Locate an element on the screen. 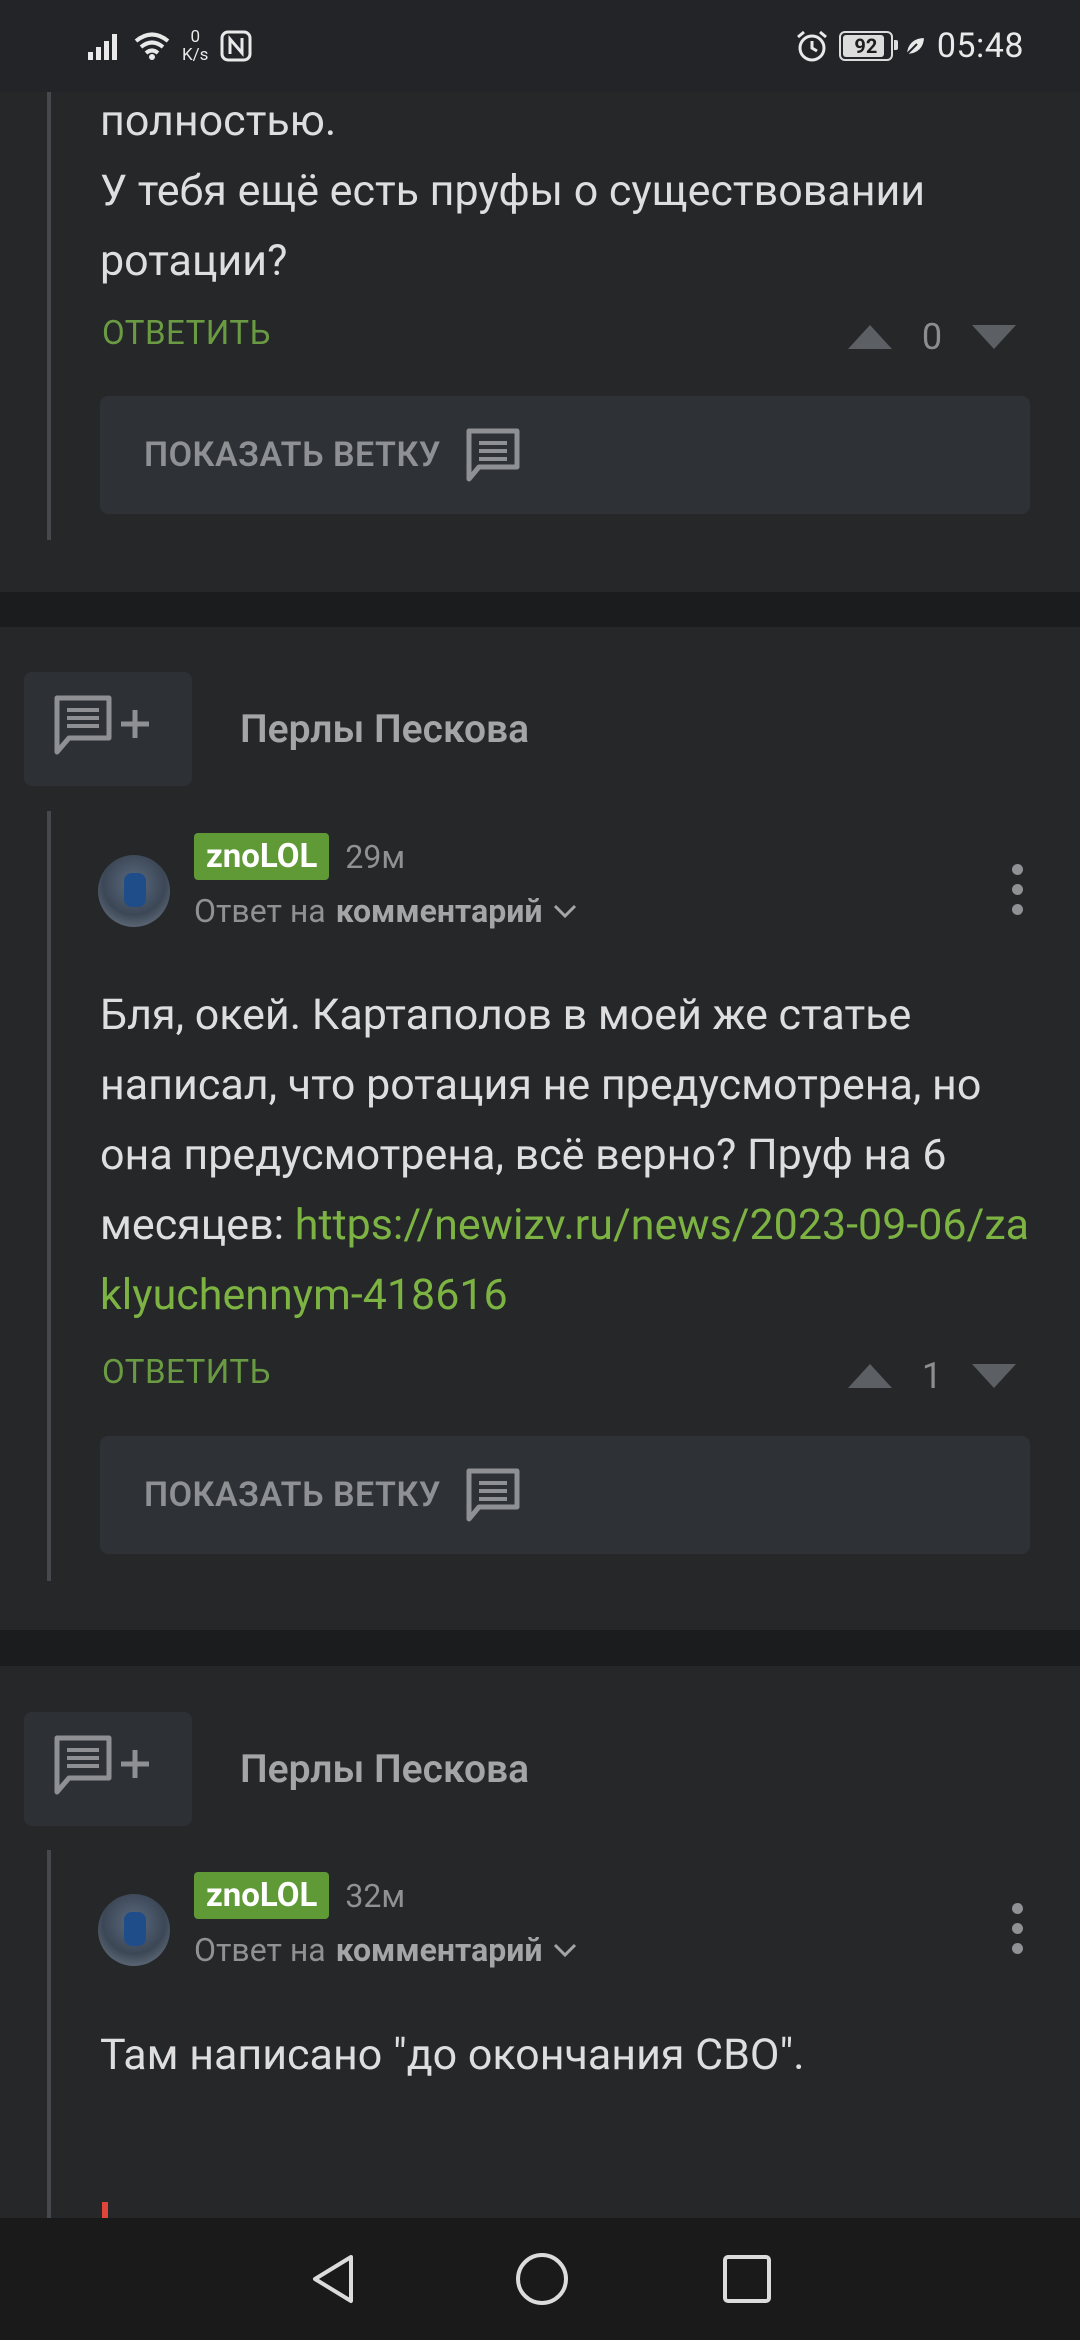 This screenshot has width=1080, height=2340. comment-header: znoLOL 32м Ответ на комментарий is located at coordinates (338, 1920).